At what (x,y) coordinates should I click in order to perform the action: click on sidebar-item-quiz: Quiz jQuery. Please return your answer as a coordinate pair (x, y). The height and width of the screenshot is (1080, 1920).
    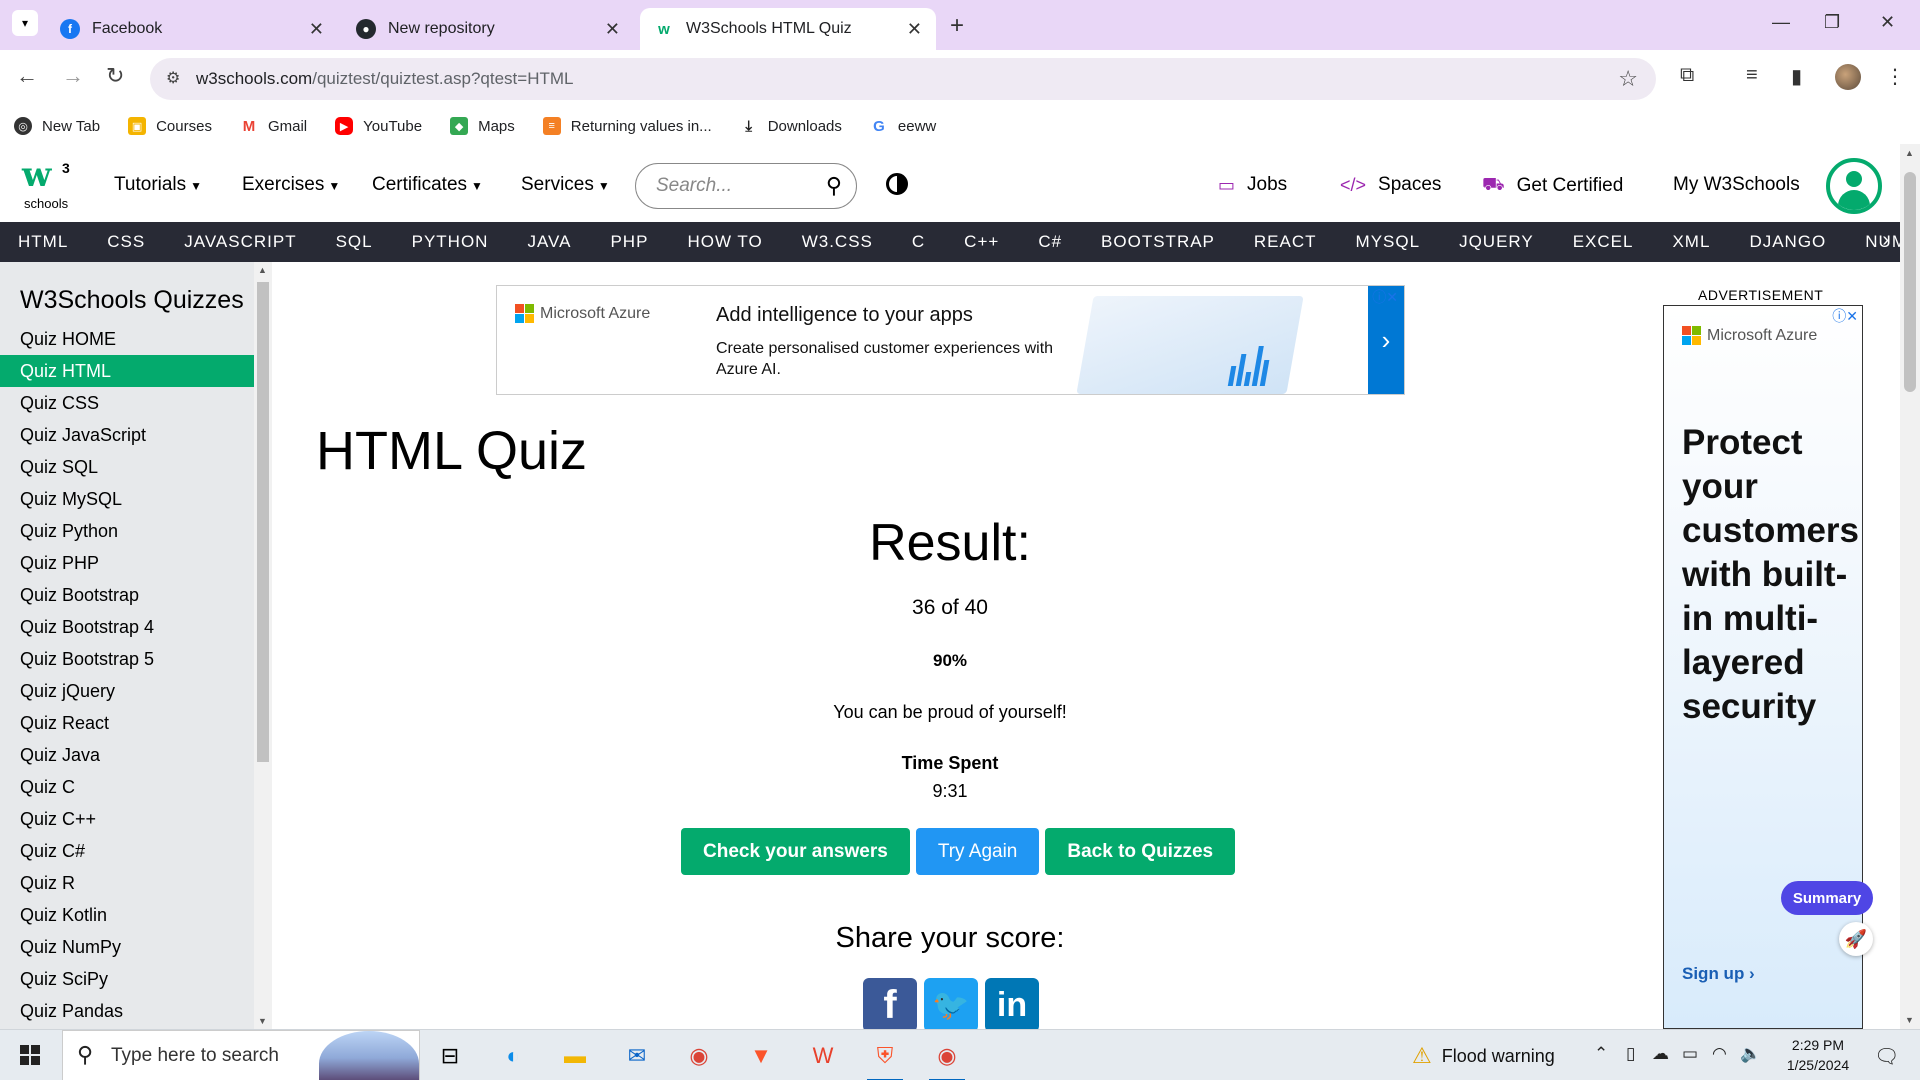
    Looking at the image, I should click on (127, 691).